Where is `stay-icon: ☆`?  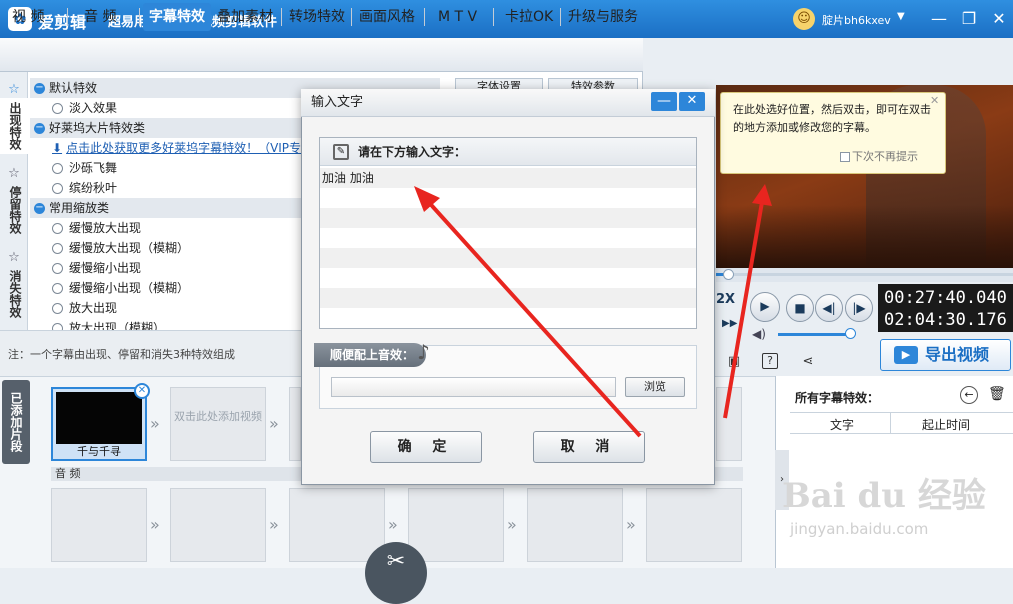 stay-icon: ☆ is located at coordinates (14, 173).